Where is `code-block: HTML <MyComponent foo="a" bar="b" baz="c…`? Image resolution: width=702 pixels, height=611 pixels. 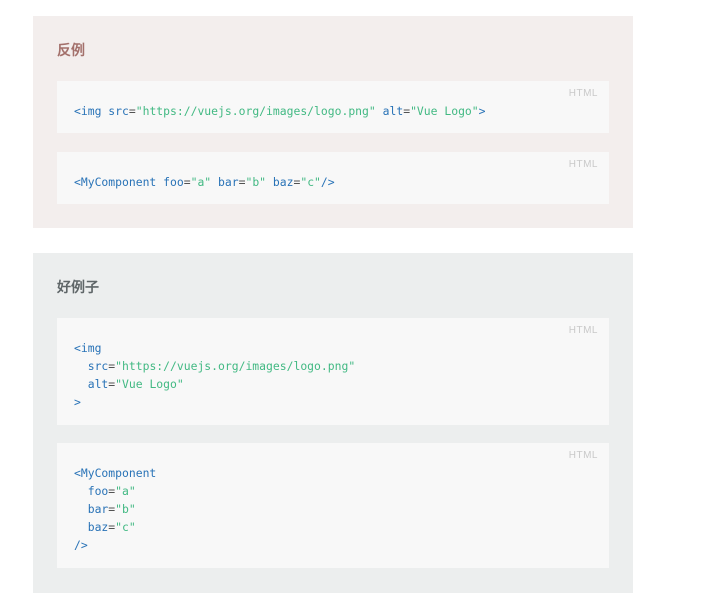 code-block: HTML <MyComponent foo="a" bar="b" baz="c… is located at coordinates (333, 178).